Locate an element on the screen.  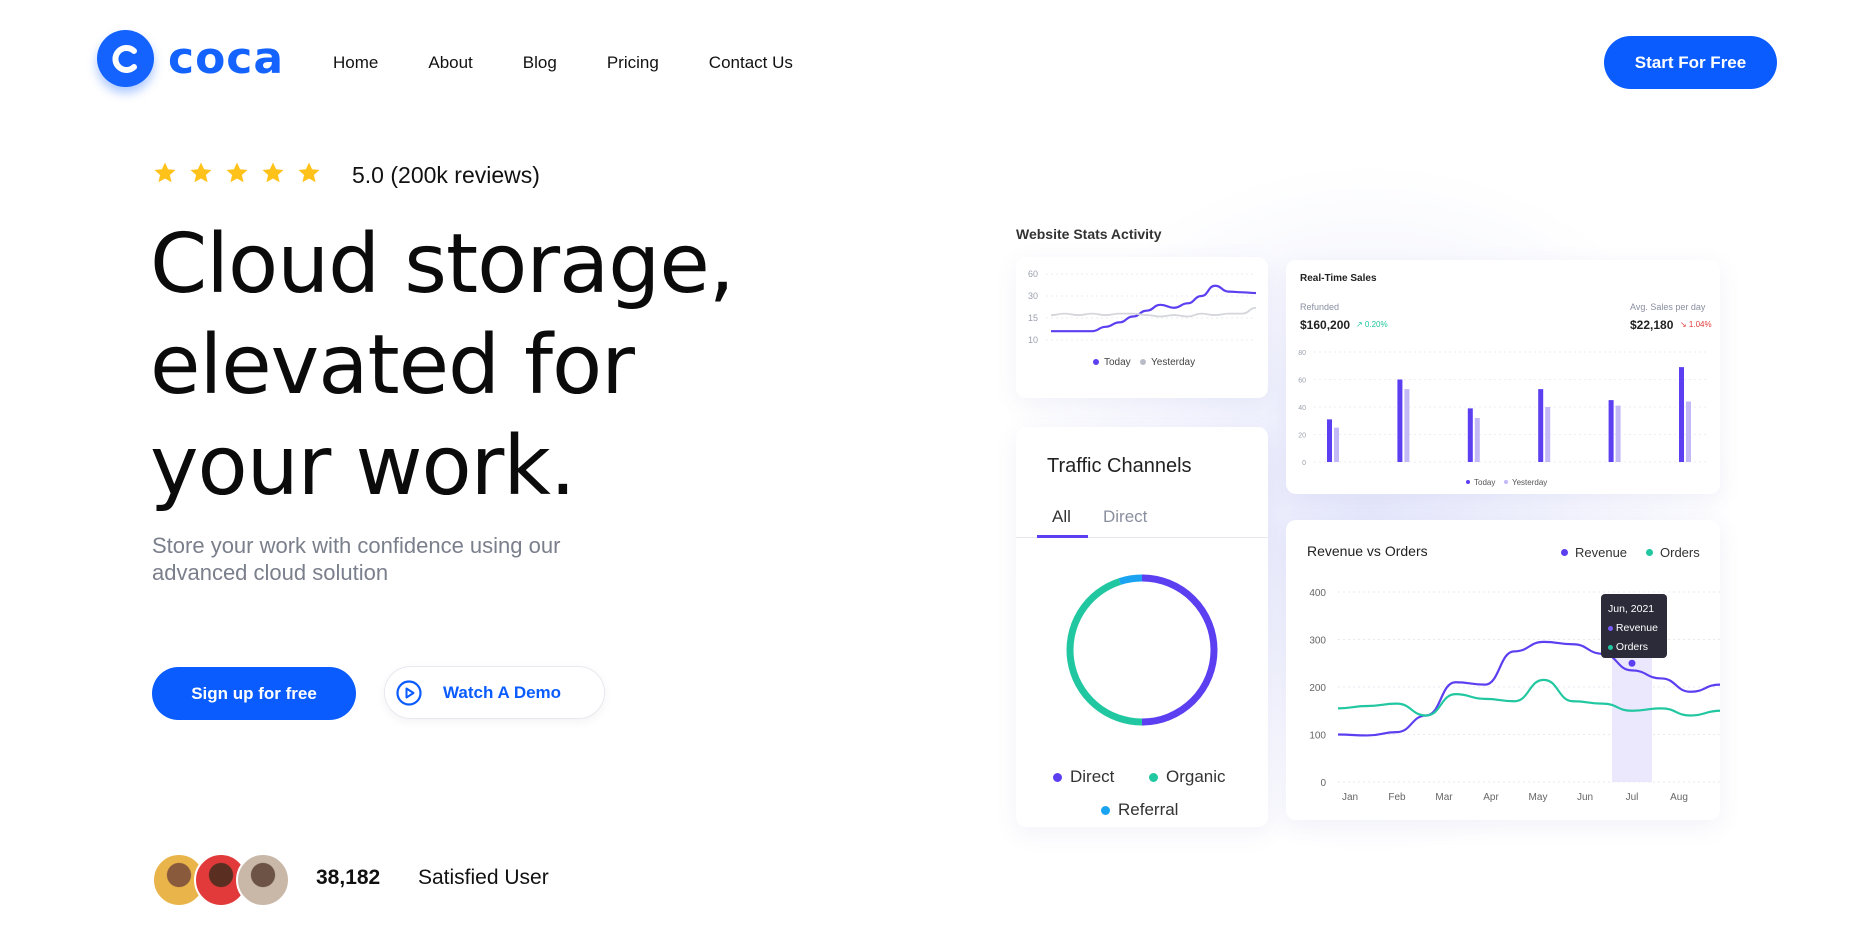
slice-organic is located at coordinates (1104, 652).